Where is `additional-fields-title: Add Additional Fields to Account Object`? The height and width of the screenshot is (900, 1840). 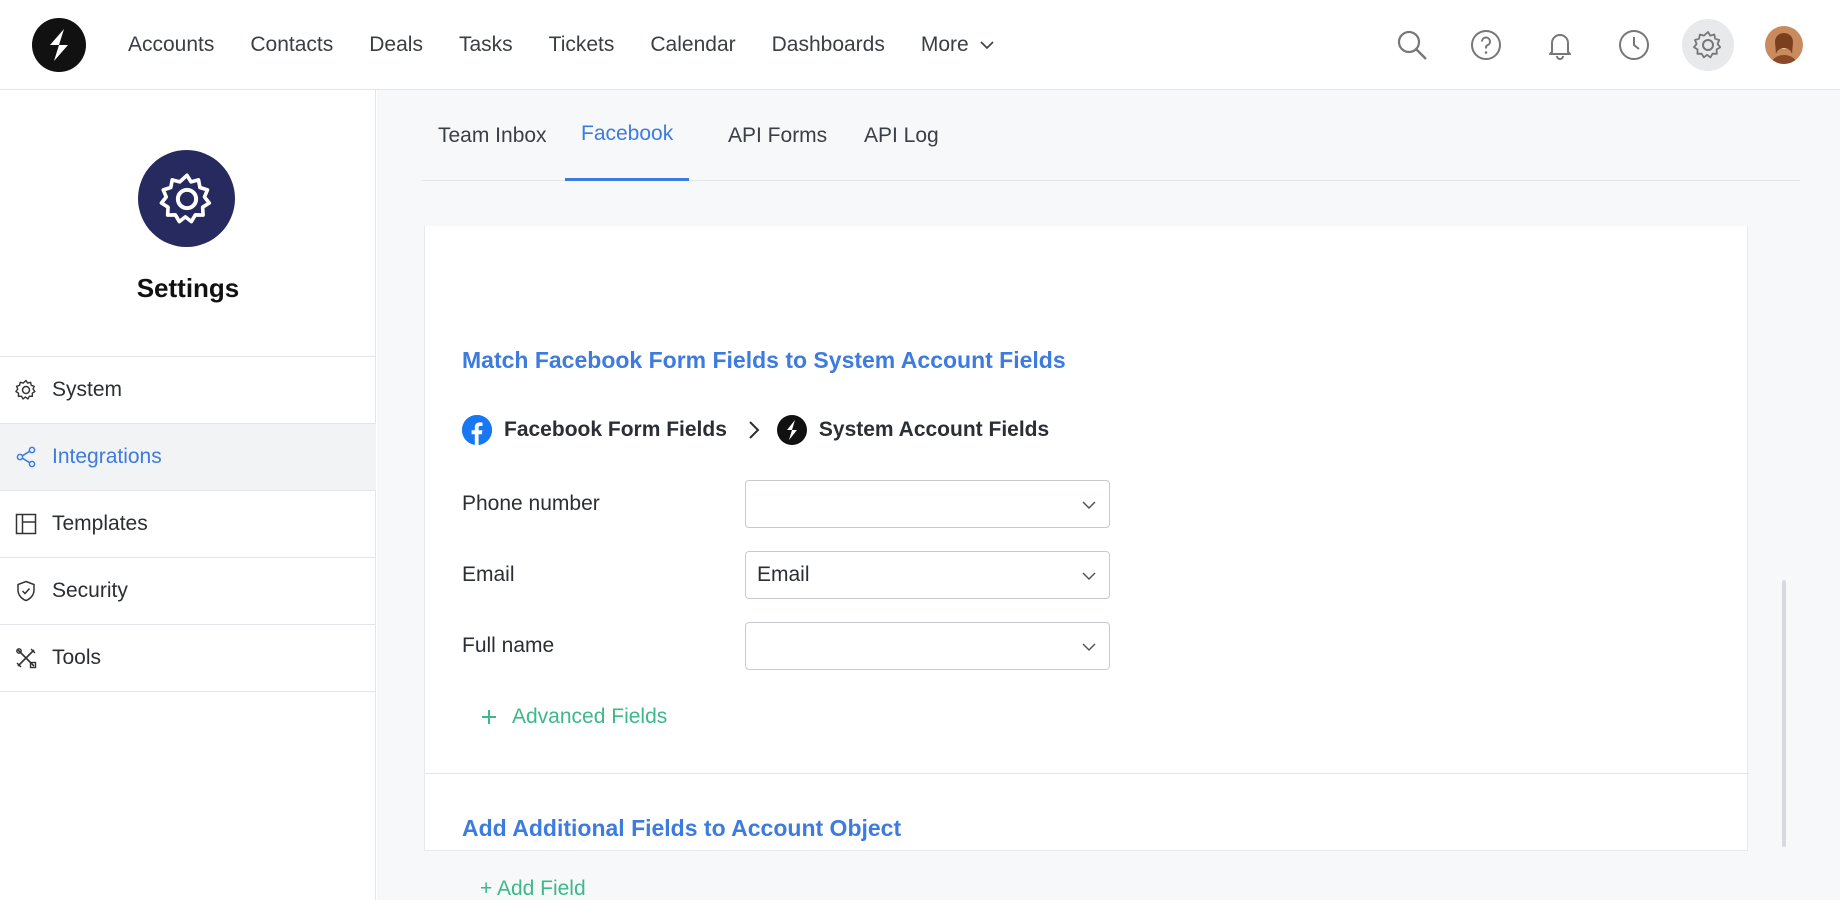 additional-fields-title: Add Additional Fields to Account Object is located at coordinates (682, 828).